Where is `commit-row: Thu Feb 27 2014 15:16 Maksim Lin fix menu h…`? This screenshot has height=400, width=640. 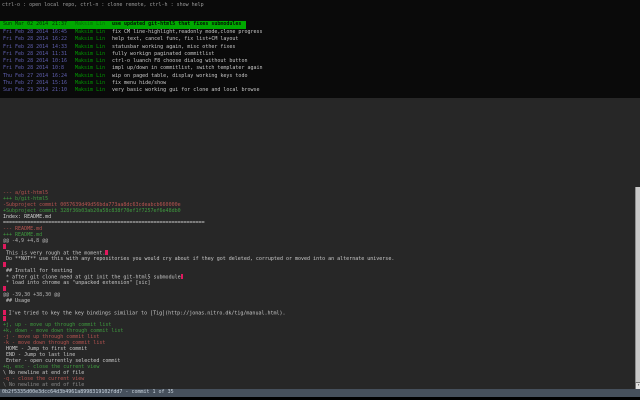
commit-row: Thu Feb 27 2014 15:16 Maksim Lin fix menu h… is located at coordinates (320, 83).